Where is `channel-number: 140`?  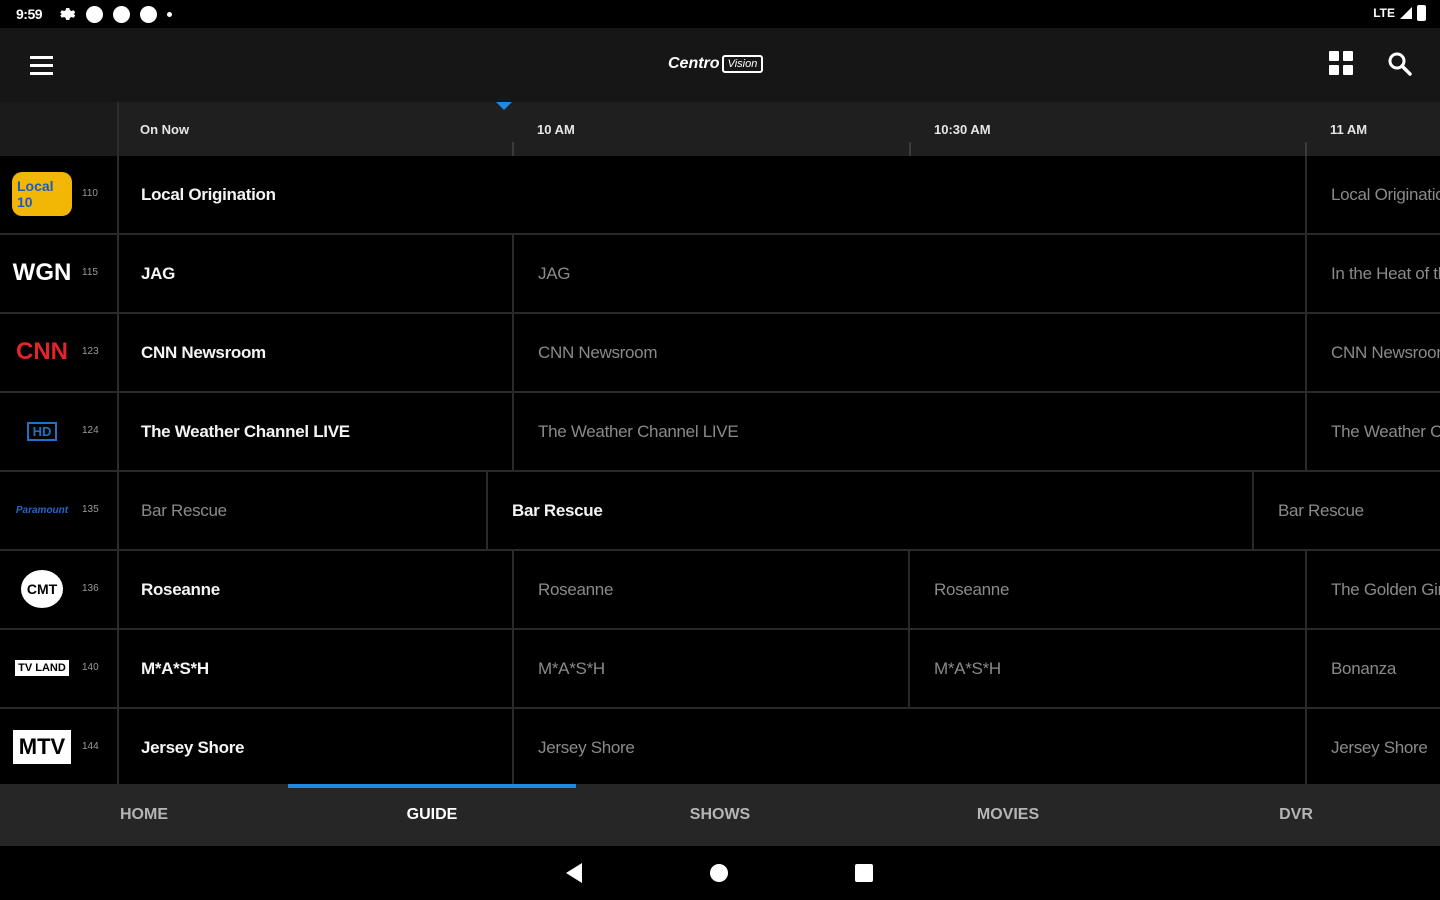 channel-number: 140 is located at coordinates (90, 667).